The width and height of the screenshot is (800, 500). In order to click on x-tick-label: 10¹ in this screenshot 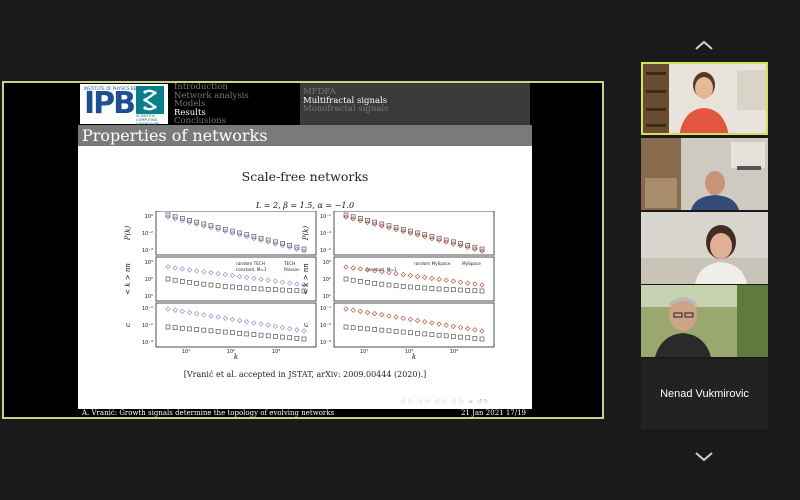, I will do `click(364, 352)`.